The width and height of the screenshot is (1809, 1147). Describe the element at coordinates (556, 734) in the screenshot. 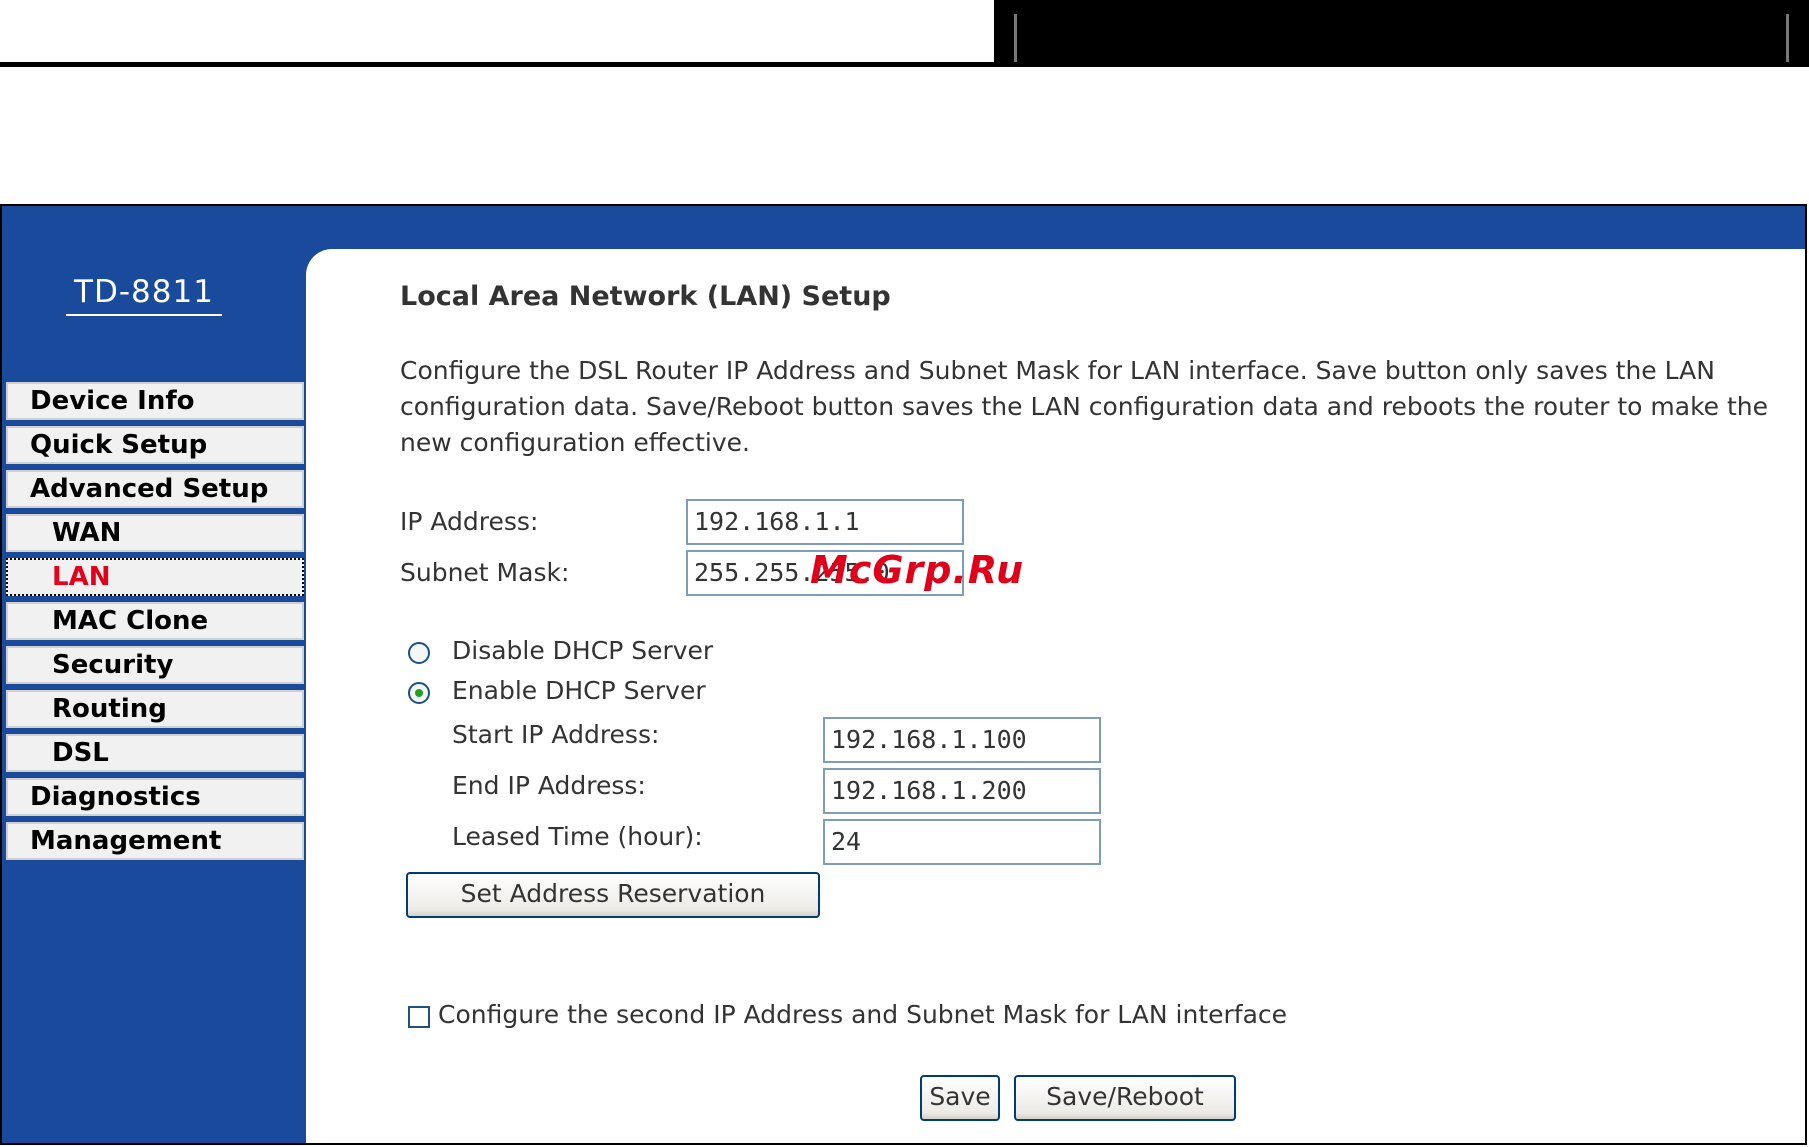

I see `start-ip-label: Start IP Address:` at that location.